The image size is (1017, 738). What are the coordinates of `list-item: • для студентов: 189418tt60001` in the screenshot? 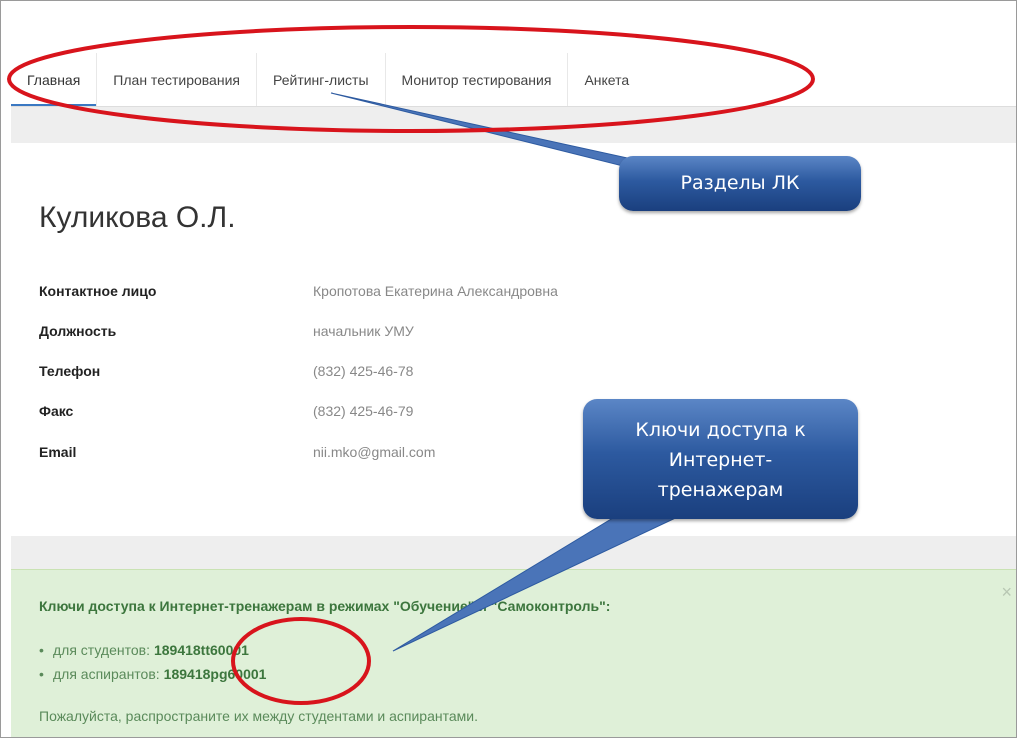 It's located at (152, 650).